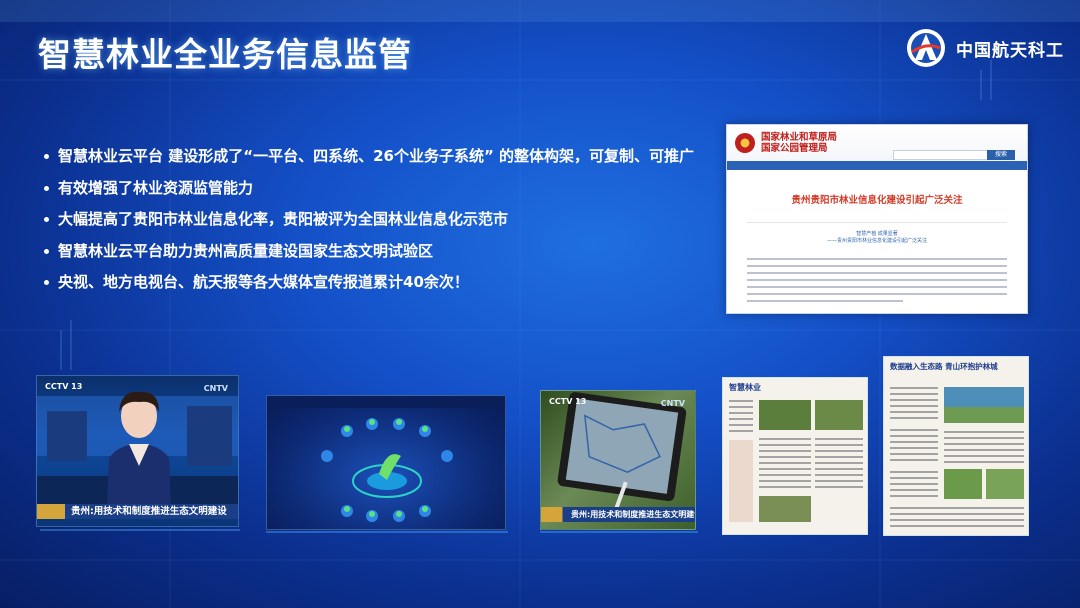  Describe the element at coordinates (877, 273) in the screenshot. I see `website-body-text` at that location.